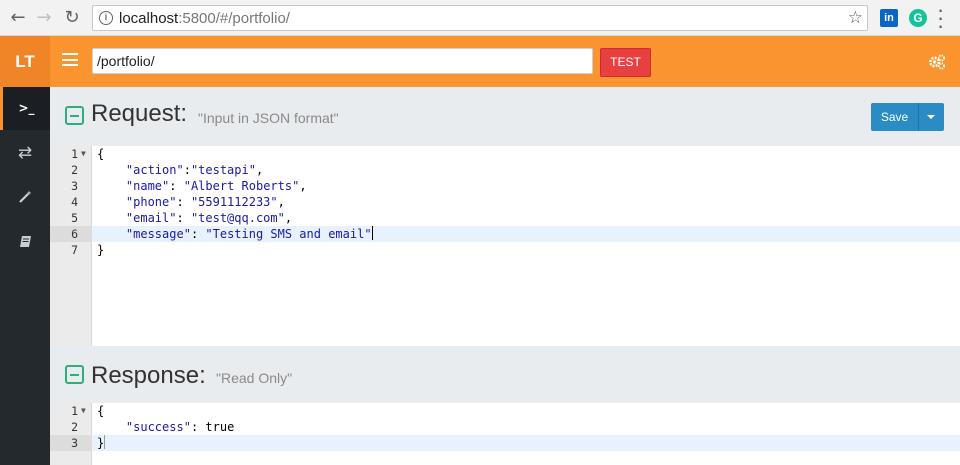 The height and width of the screenshot is (465, 960). I want to click on forward-arrow-icon: →, so click(44, 18).